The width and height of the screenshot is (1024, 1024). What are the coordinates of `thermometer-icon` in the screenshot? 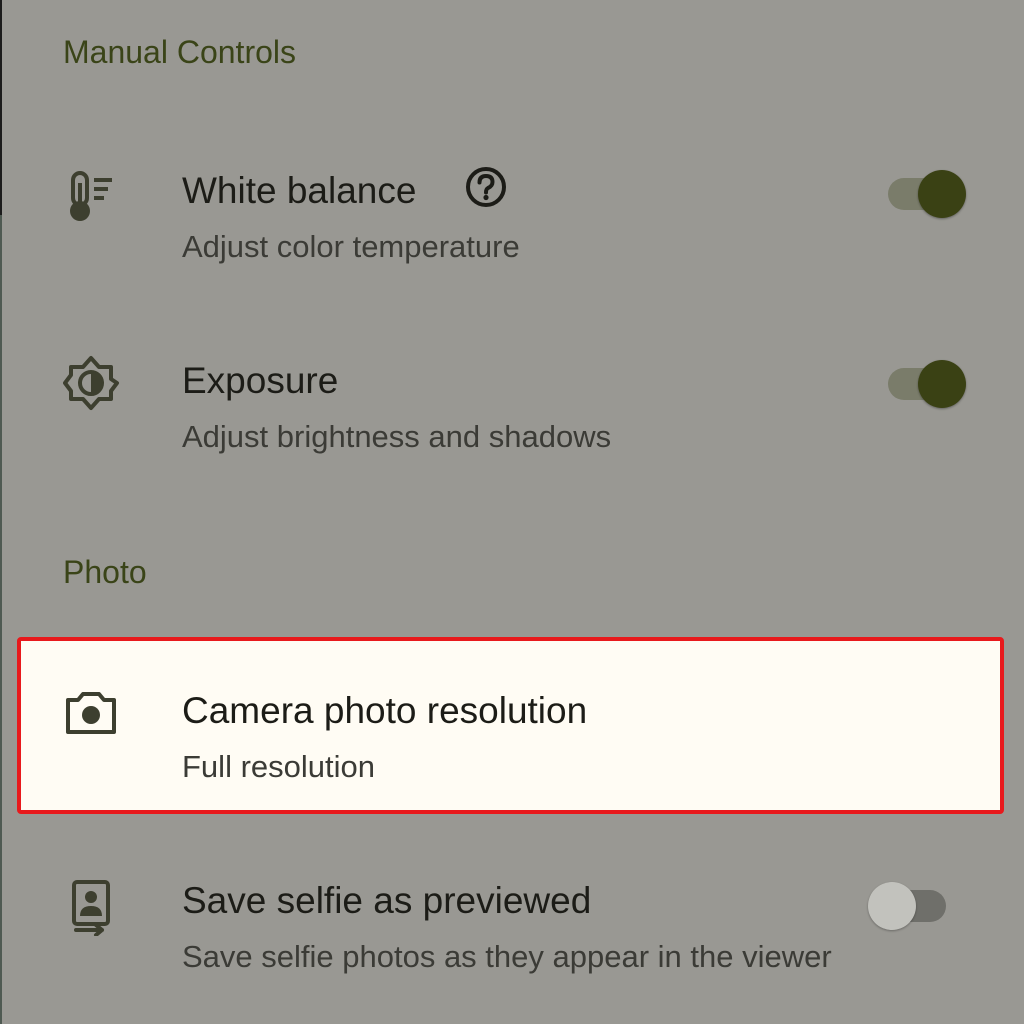 It's located at (91, 196).